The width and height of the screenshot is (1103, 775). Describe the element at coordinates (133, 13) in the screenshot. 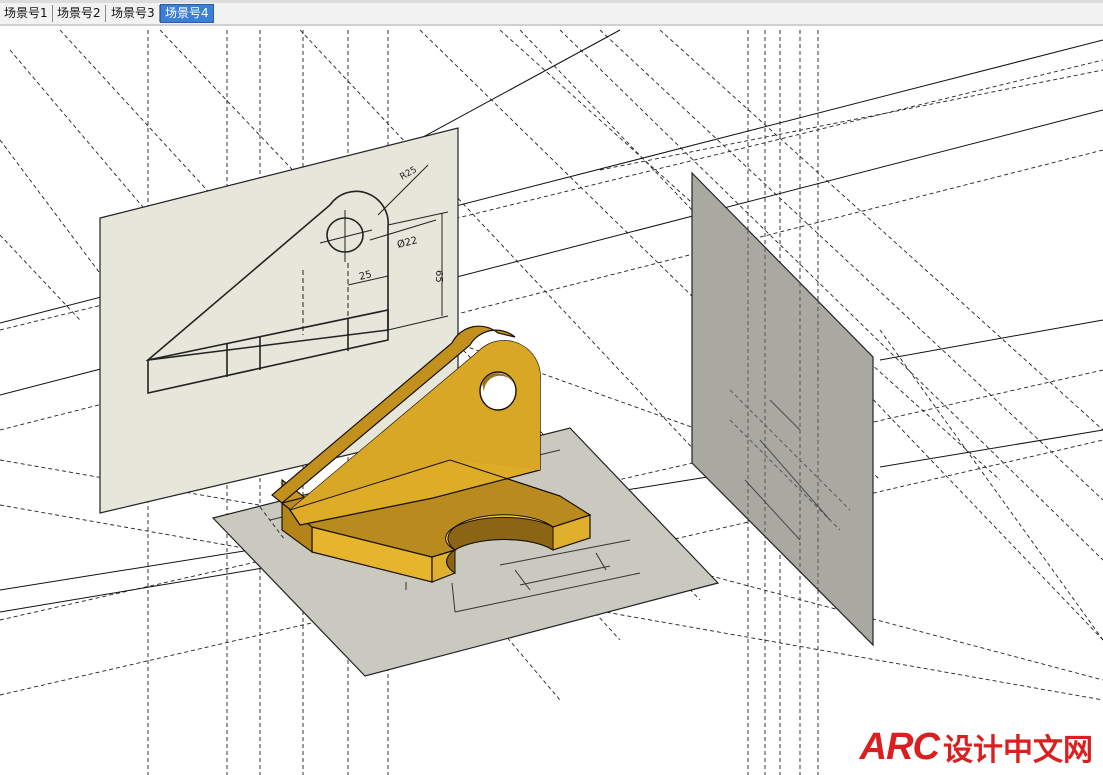

I see `tab-scene-3: 场景号3` at that location.